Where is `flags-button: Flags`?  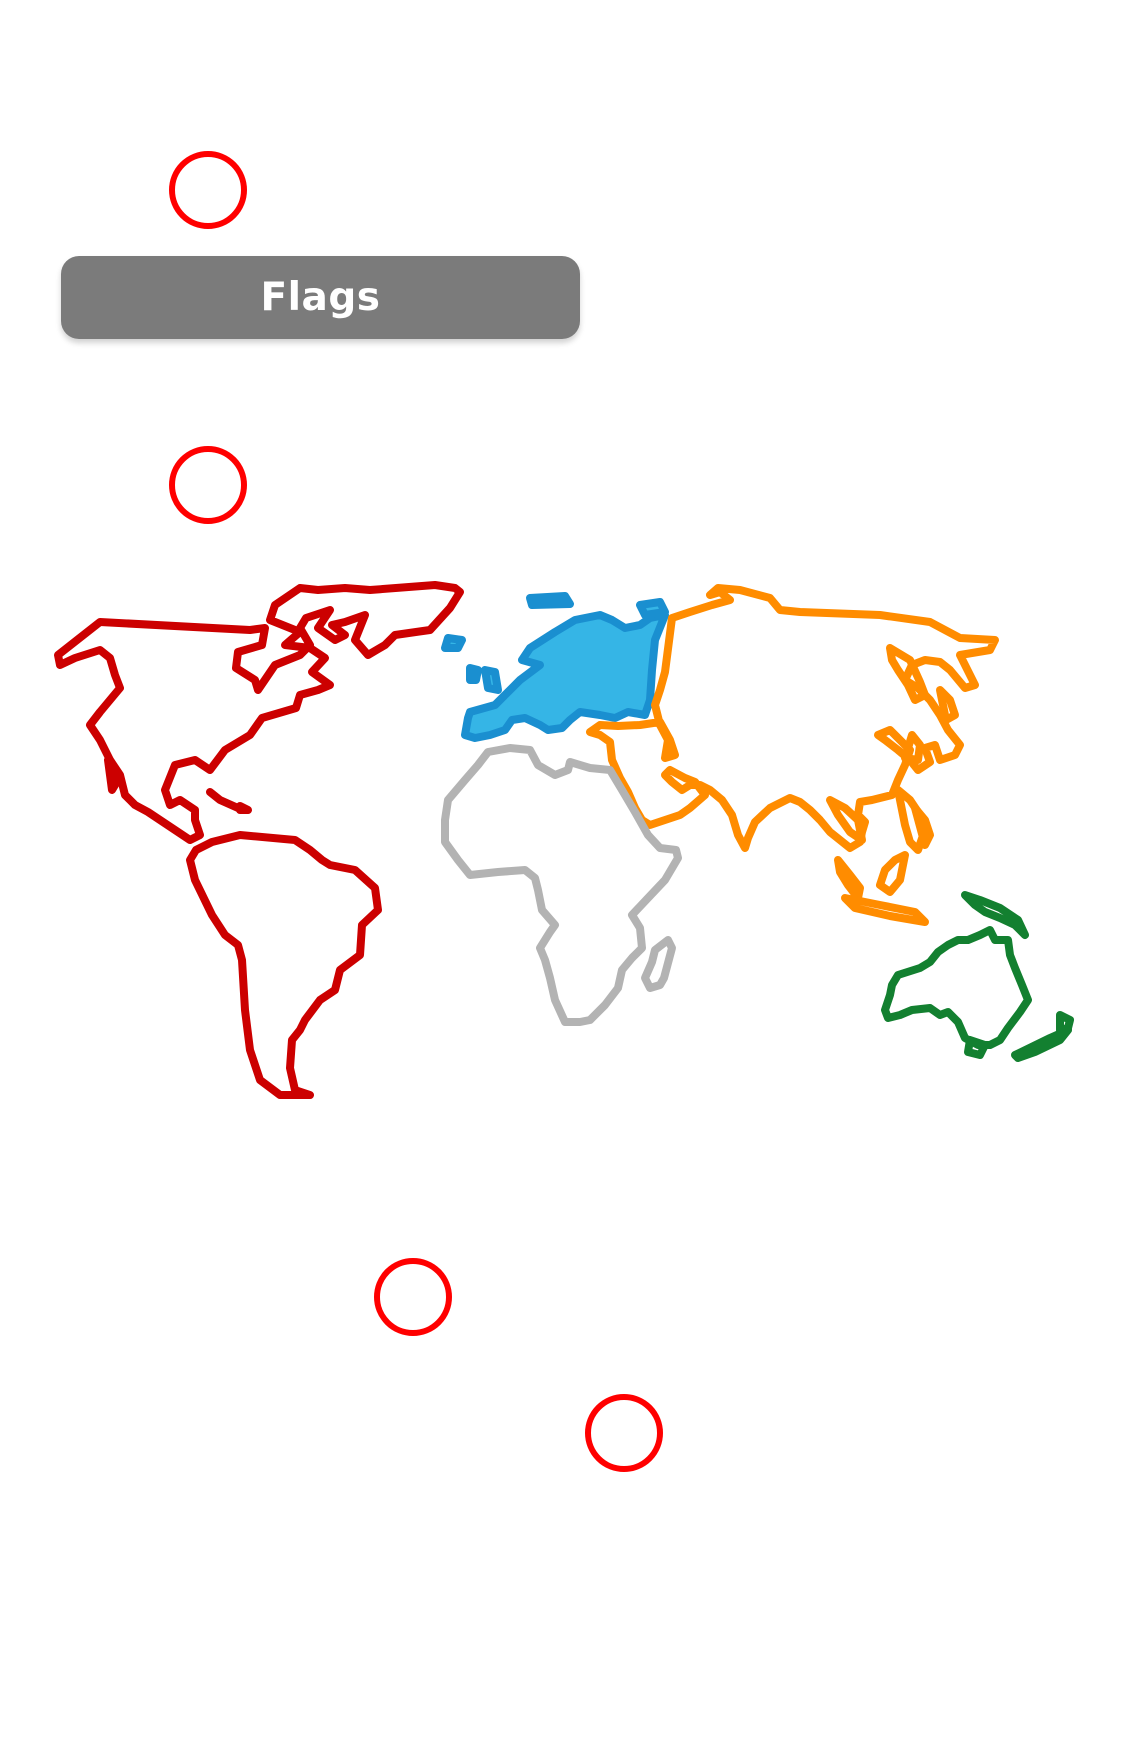 flags-button: Flags is located at coordinates (320, 297).